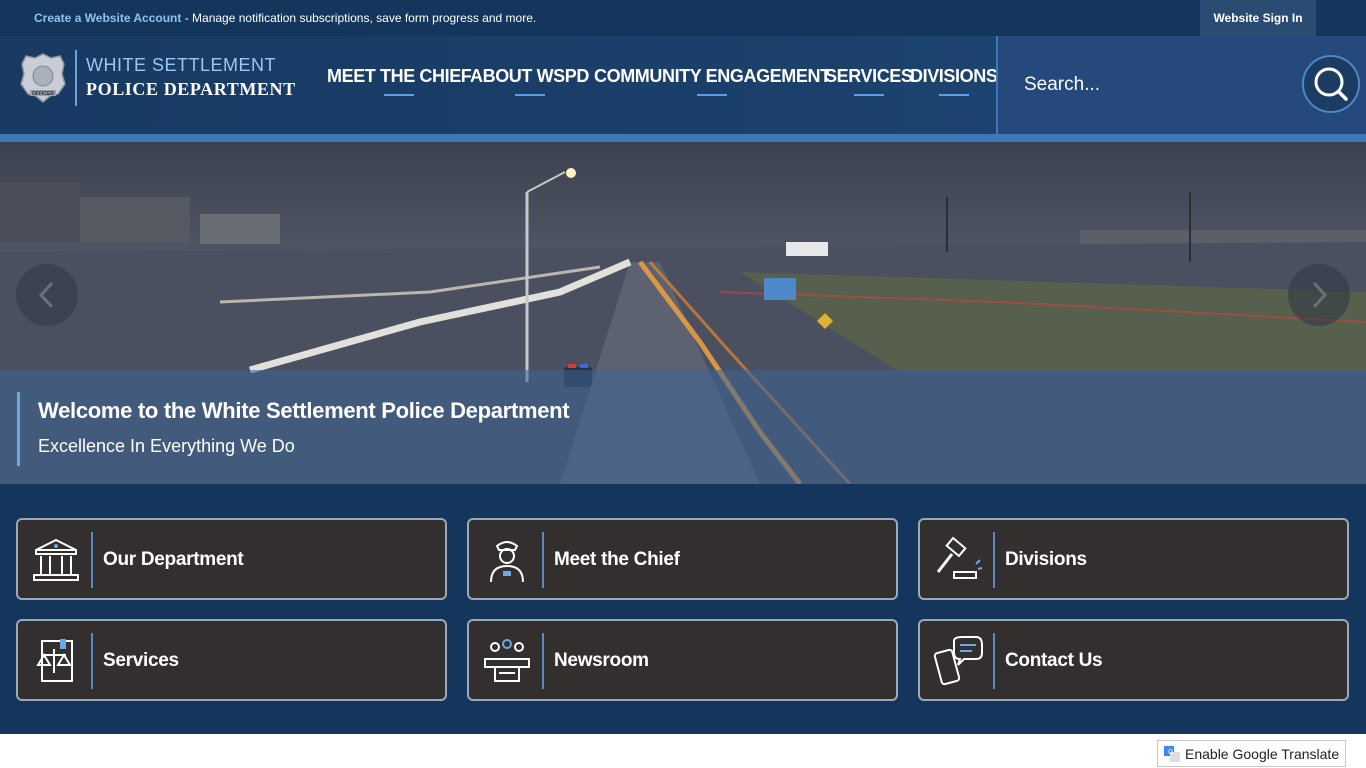 The width and height of the screenshot is (1366, 768). Describe the element at coordinates (959, 557) in the screenshot. I see `gavel-icon` at that location.